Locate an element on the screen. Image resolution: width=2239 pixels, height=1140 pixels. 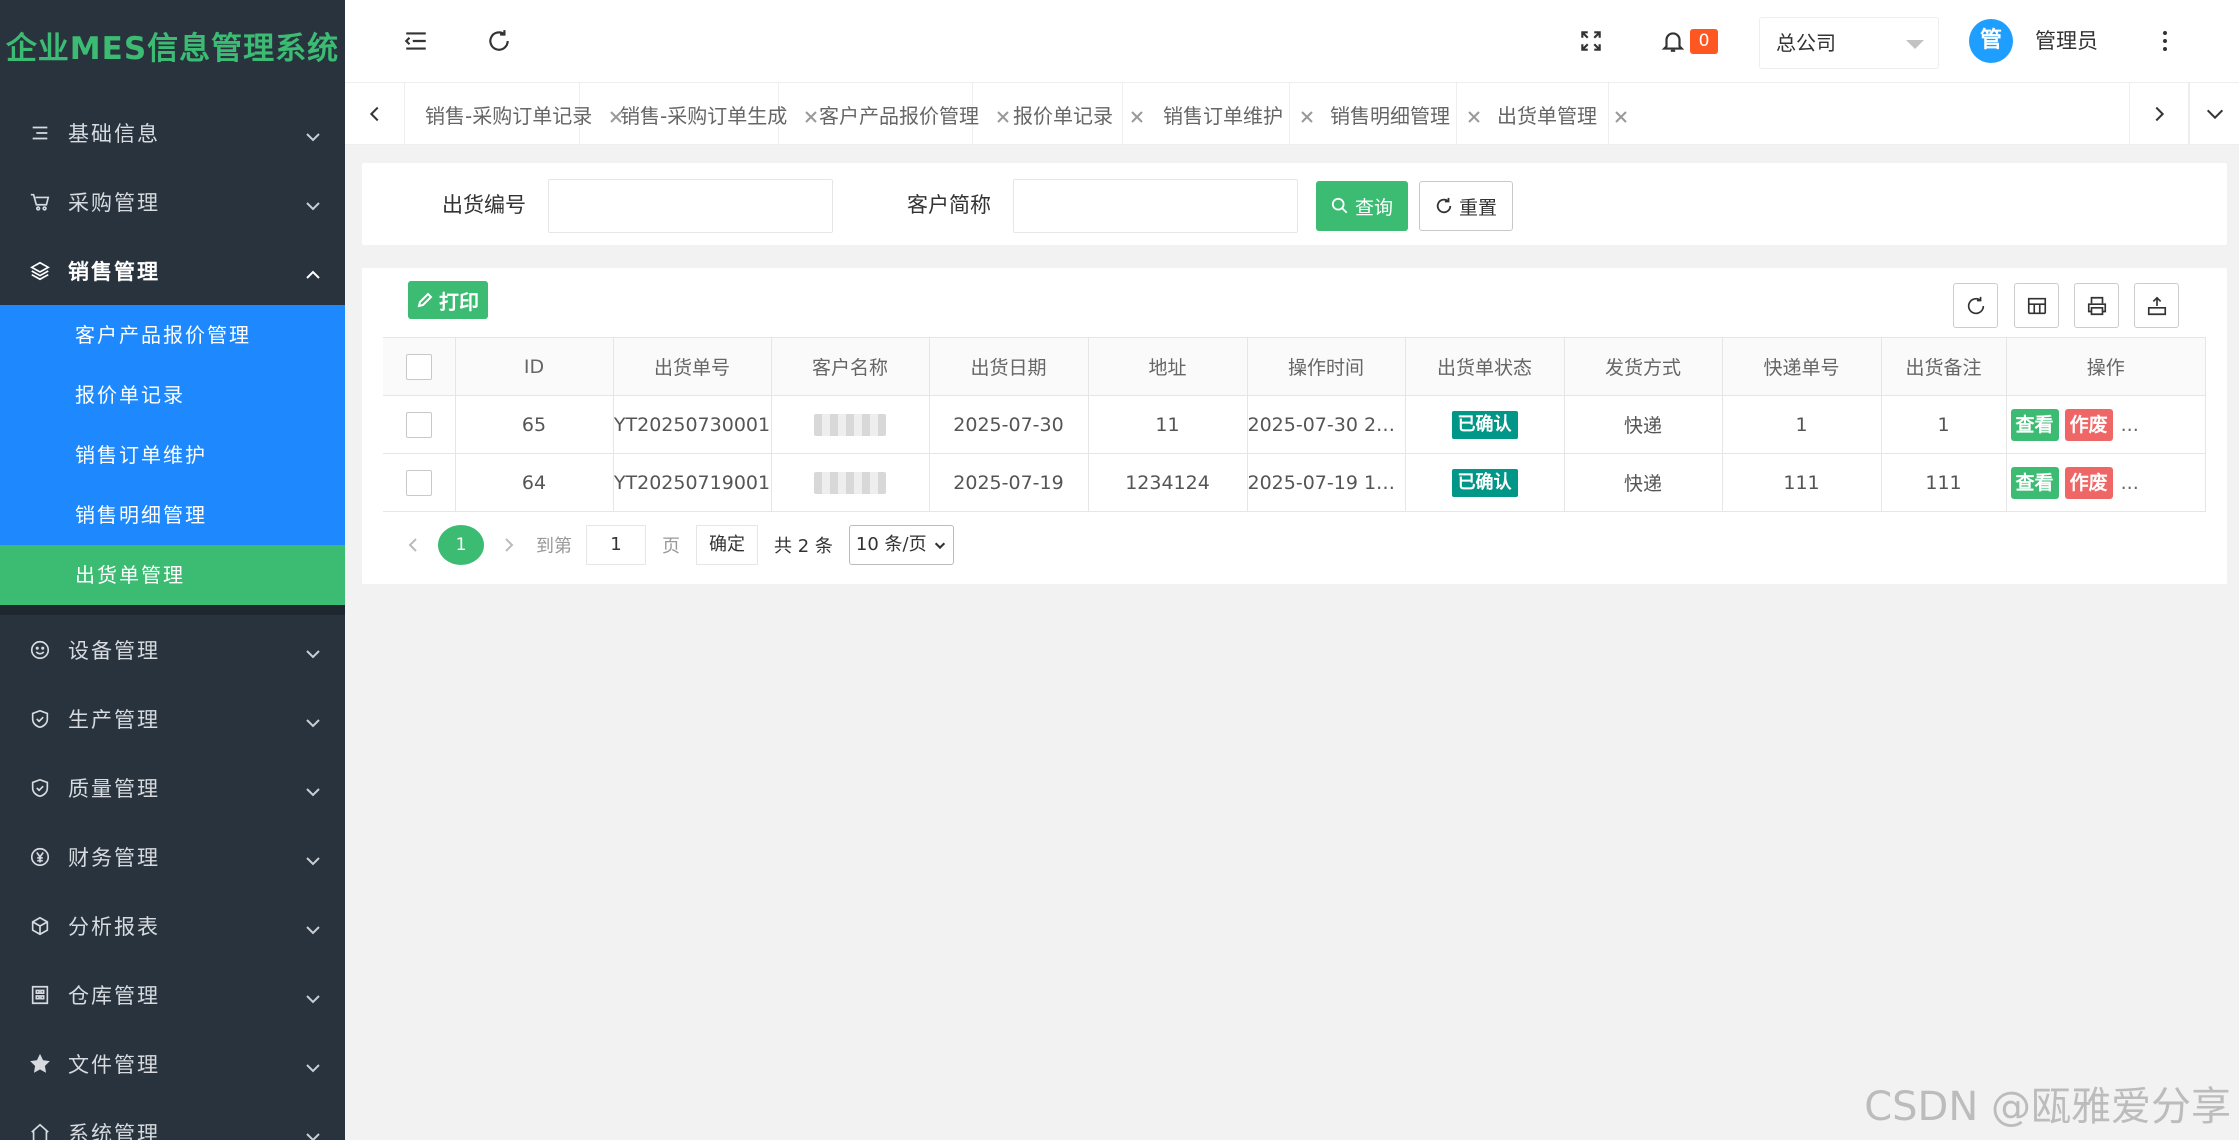
page-number-current: 1 is located at coordinates (461, 545).